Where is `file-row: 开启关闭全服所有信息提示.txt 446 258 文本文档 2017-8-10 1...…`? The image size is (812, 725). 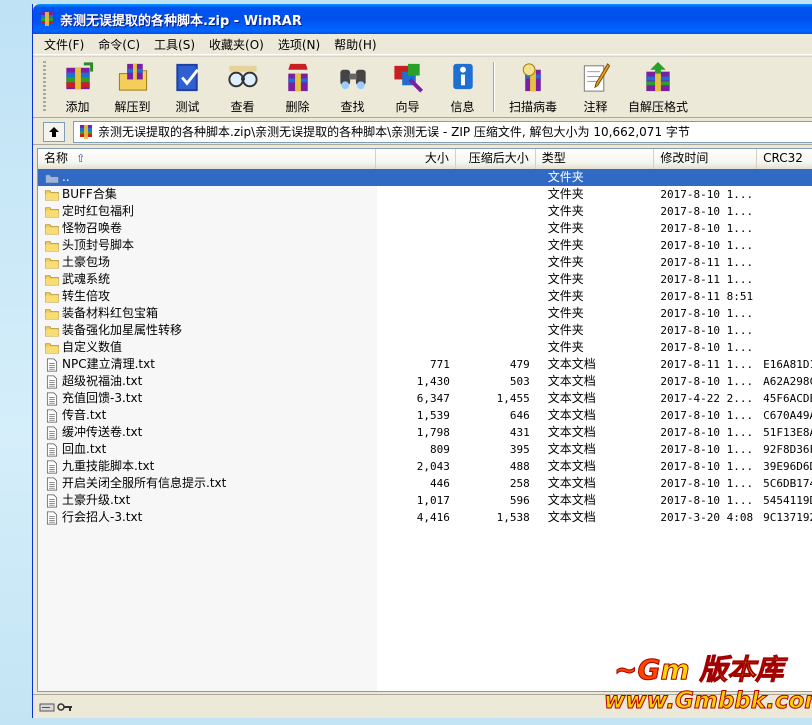 file-row: 开启关闭全服所有信息提示.txt 446 258 文本文档 2017-8-10 1...… is located at coordinates (425, 483).